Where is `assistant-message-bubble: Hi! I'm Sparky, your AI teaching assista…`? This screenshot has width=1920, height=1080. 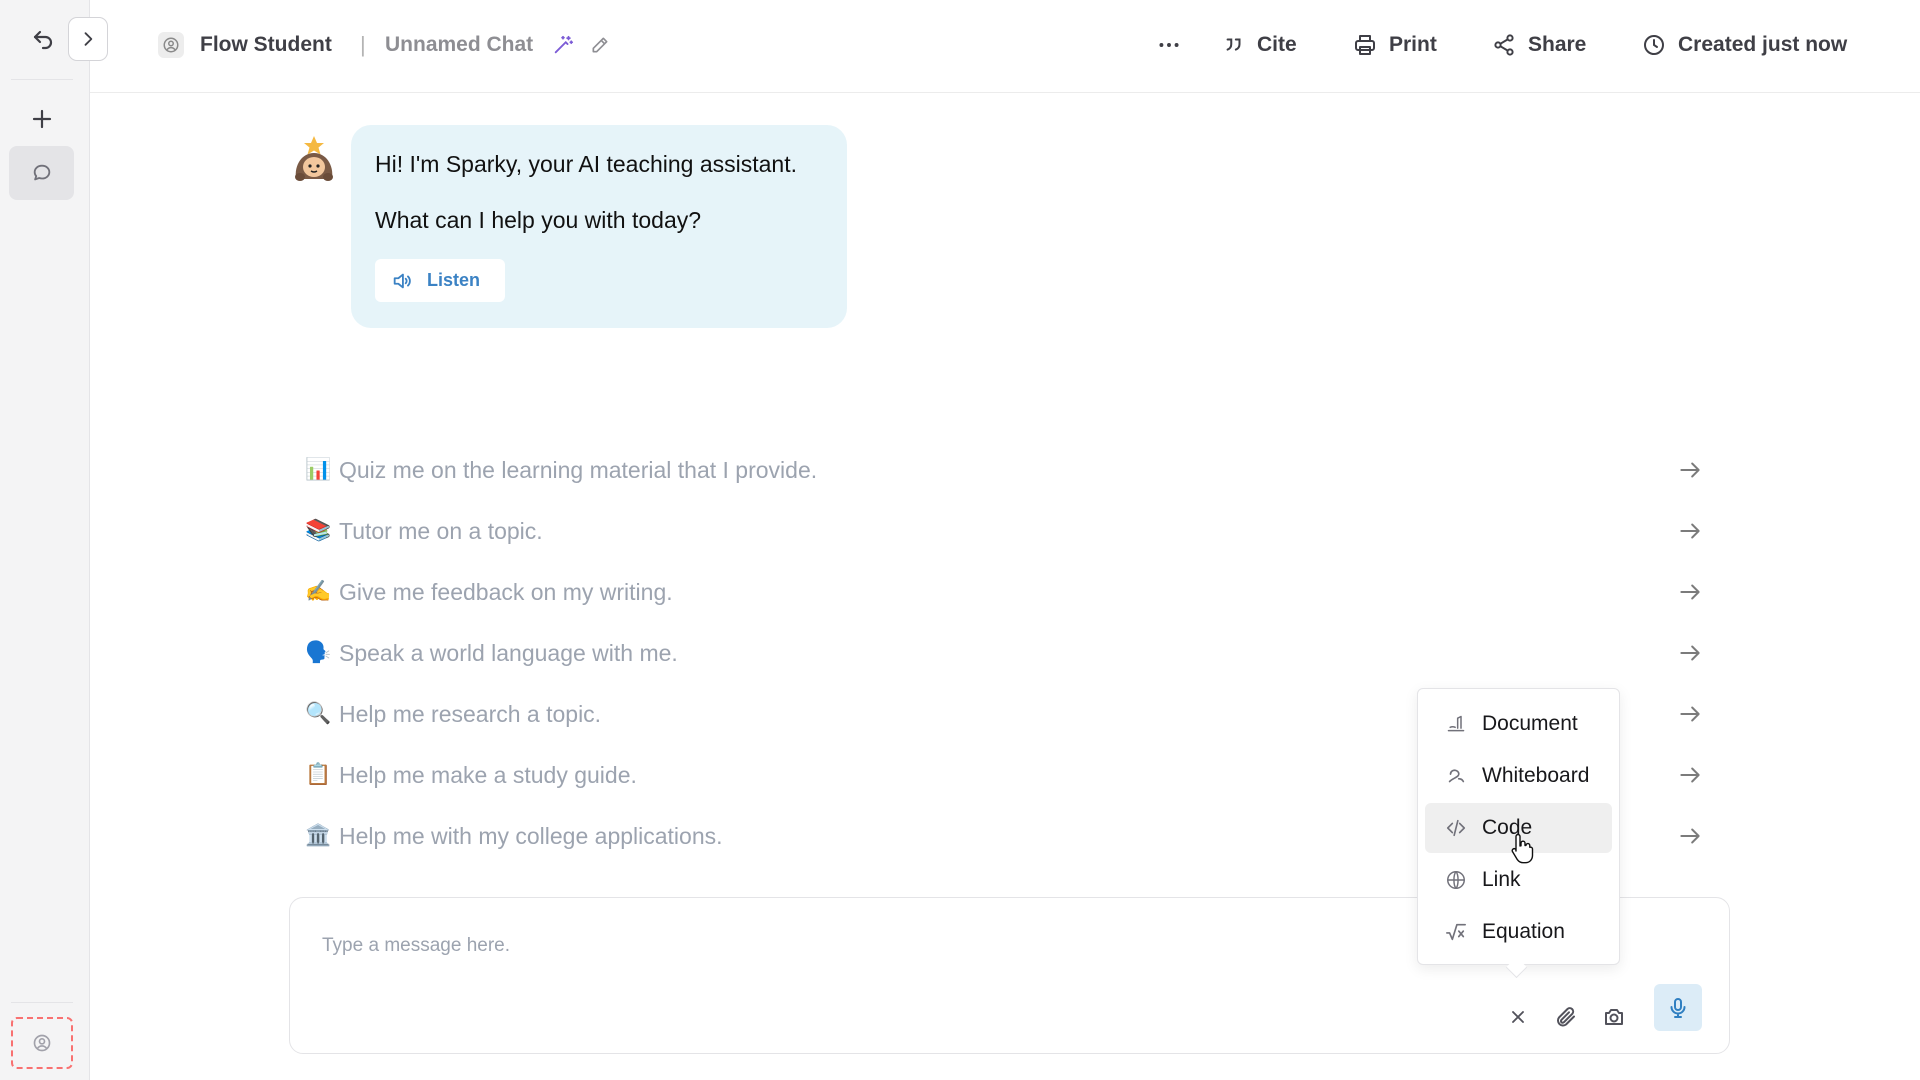
assistant-message-bubble: Hi! I'm Sparky, your AI teaching assista… is located at coordinates (599, 226).